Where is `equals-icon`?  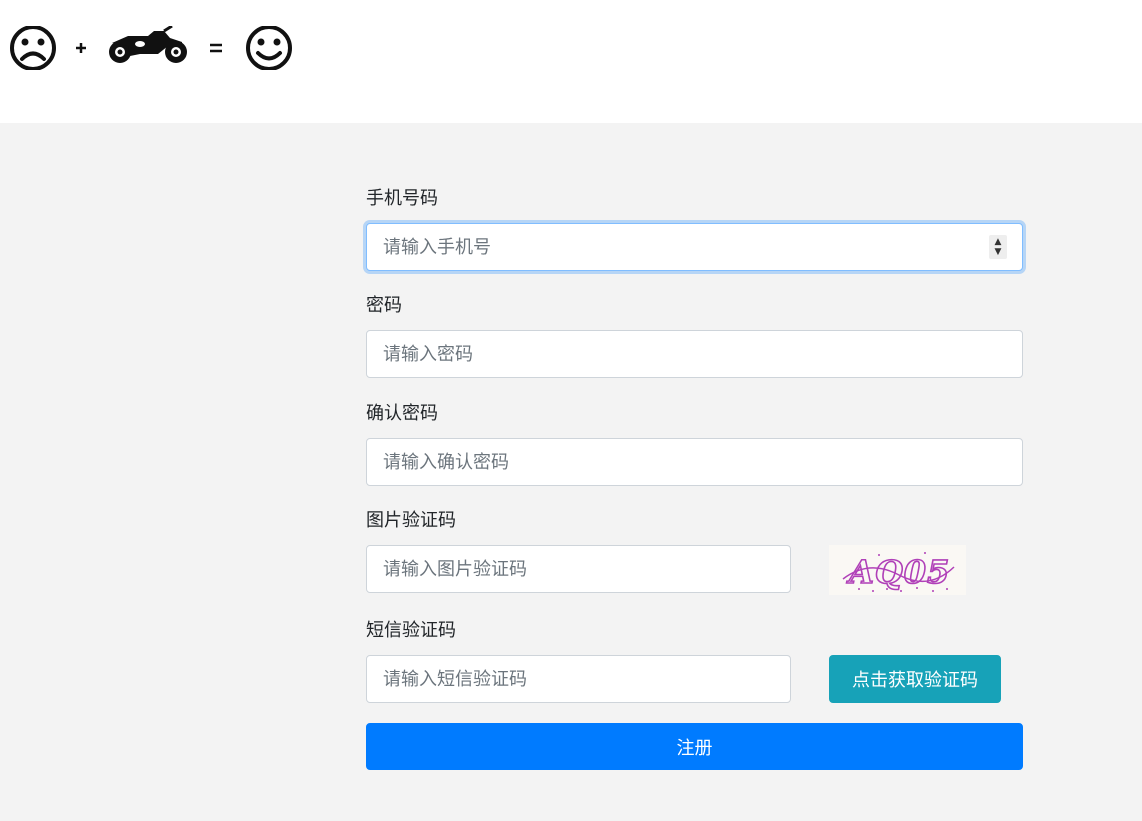 equals-icon is located at coordinates (216, 48).